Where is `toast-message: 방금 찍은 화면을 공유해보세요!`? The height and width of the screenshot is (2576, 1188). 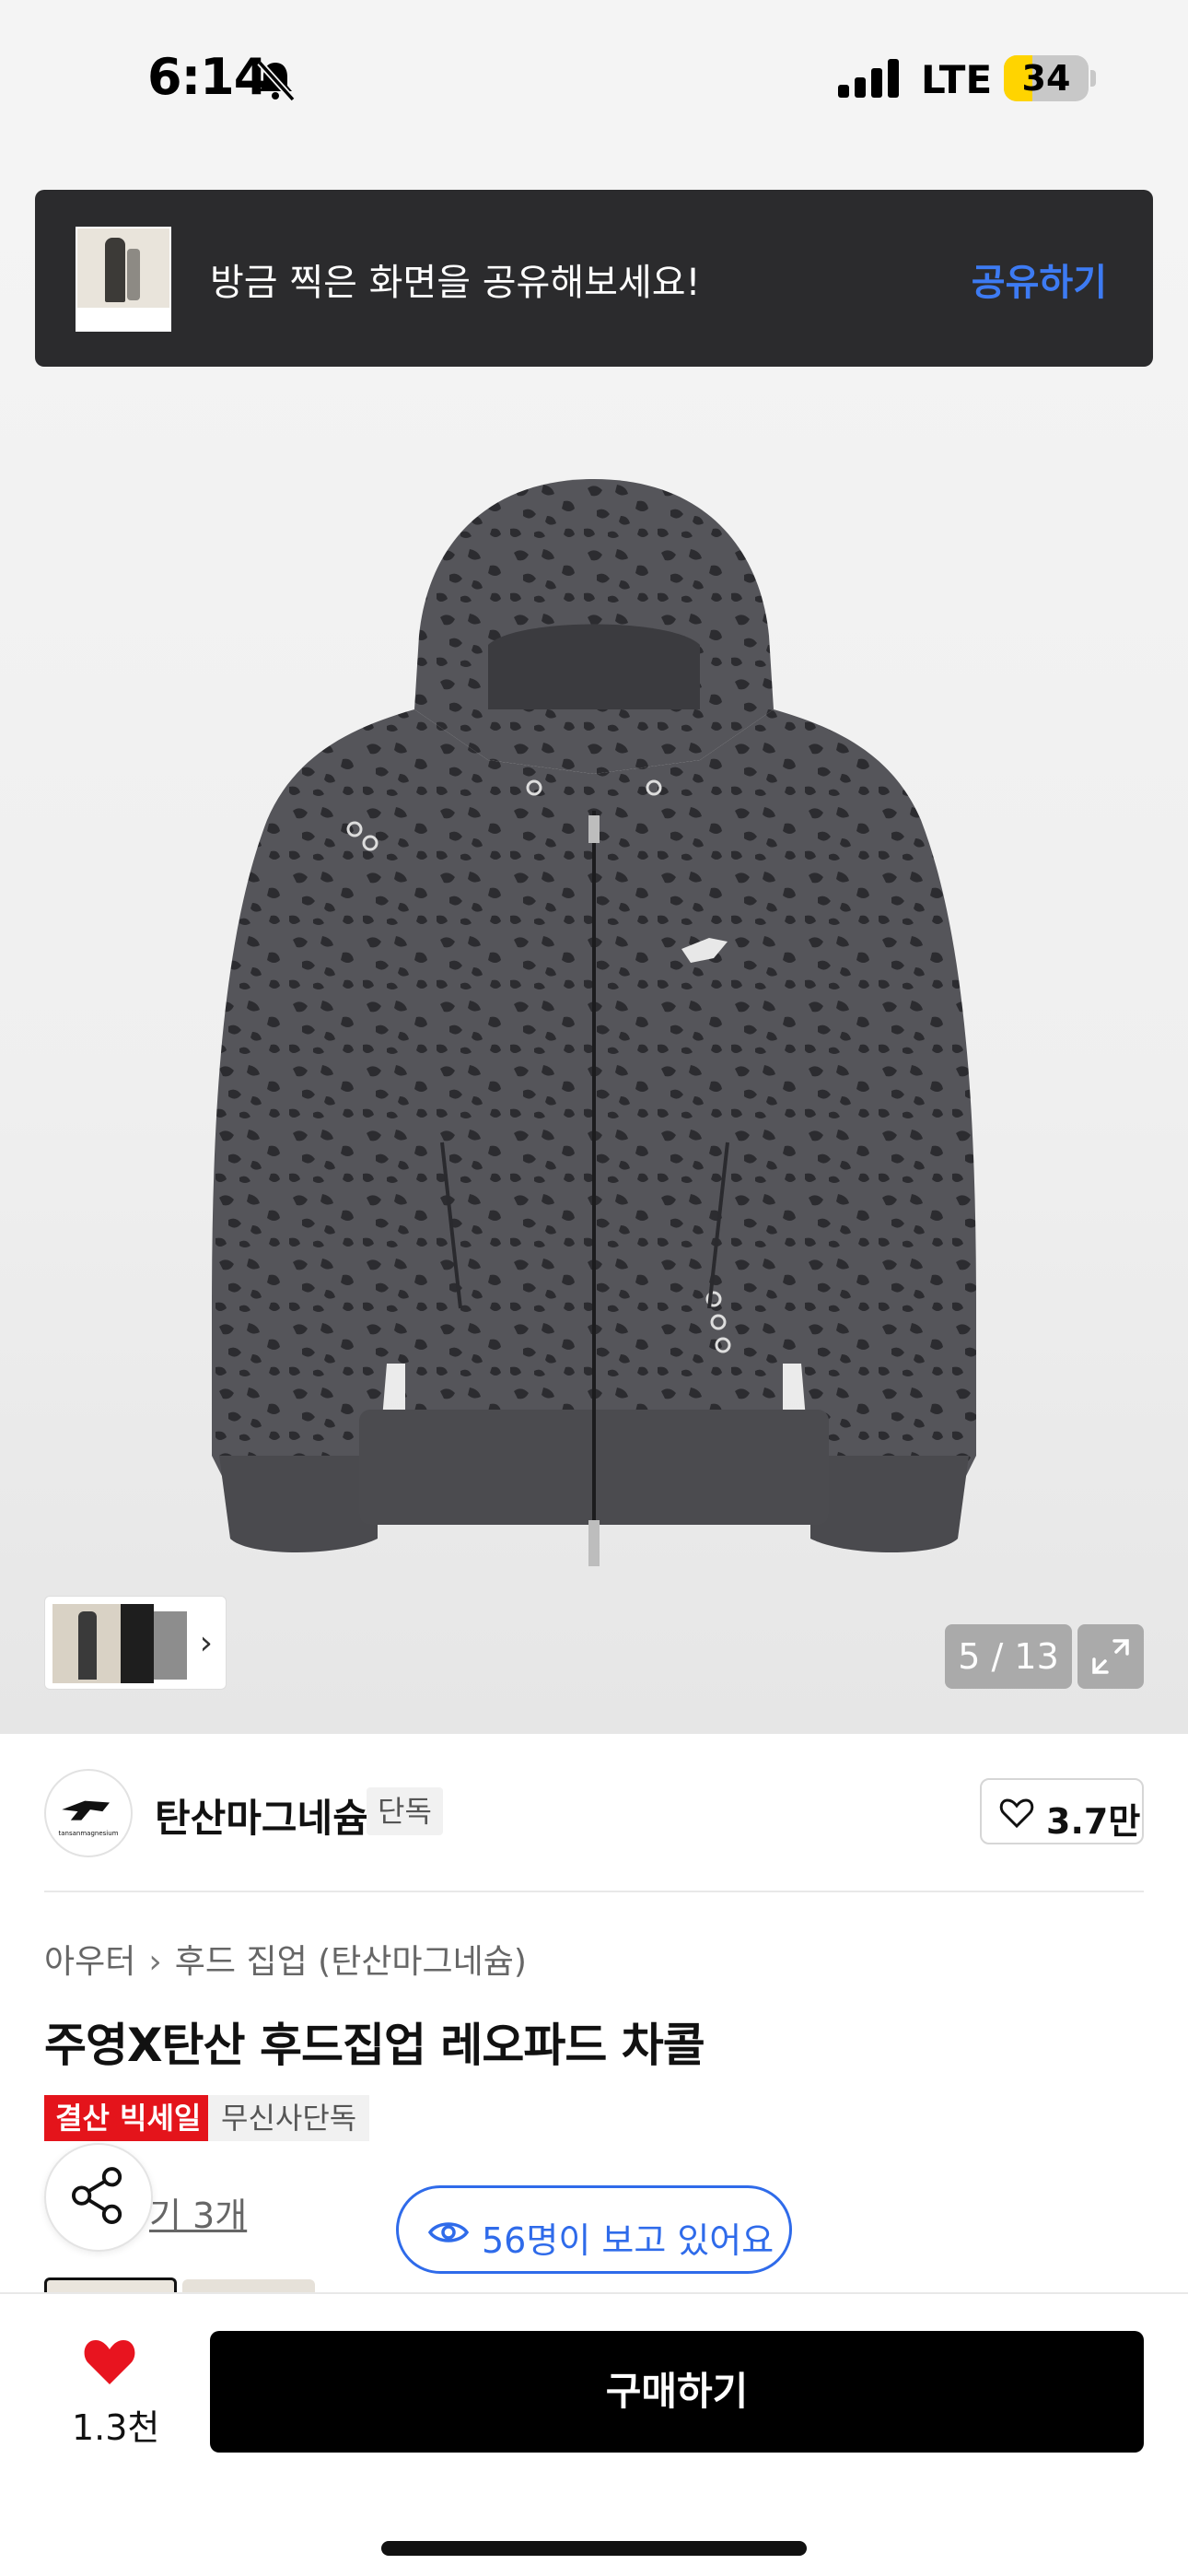
toast-message: 방금 찍은 화면을 공유해보세요! is located at coordinates (455, 283).